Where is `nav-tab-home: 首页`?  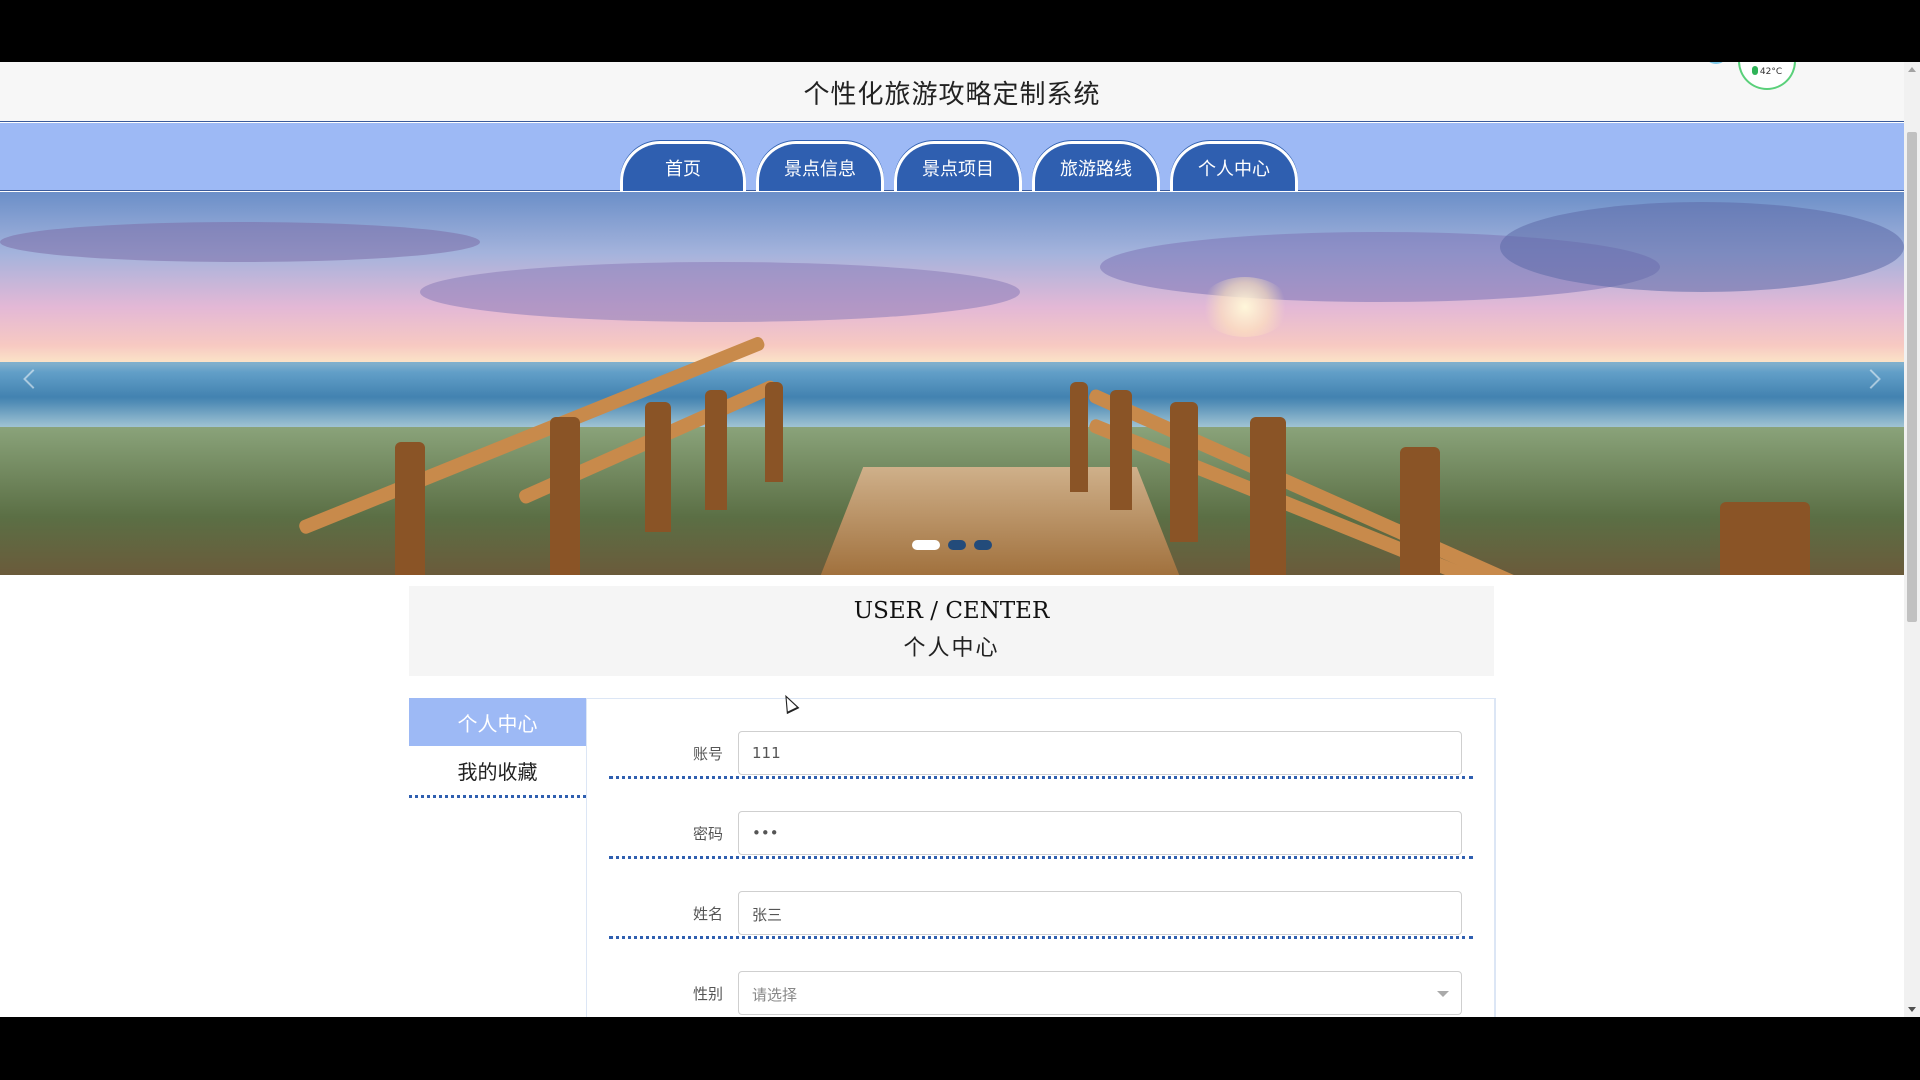 nav-tab-home: 首页 is located at coordinates (683, 166).